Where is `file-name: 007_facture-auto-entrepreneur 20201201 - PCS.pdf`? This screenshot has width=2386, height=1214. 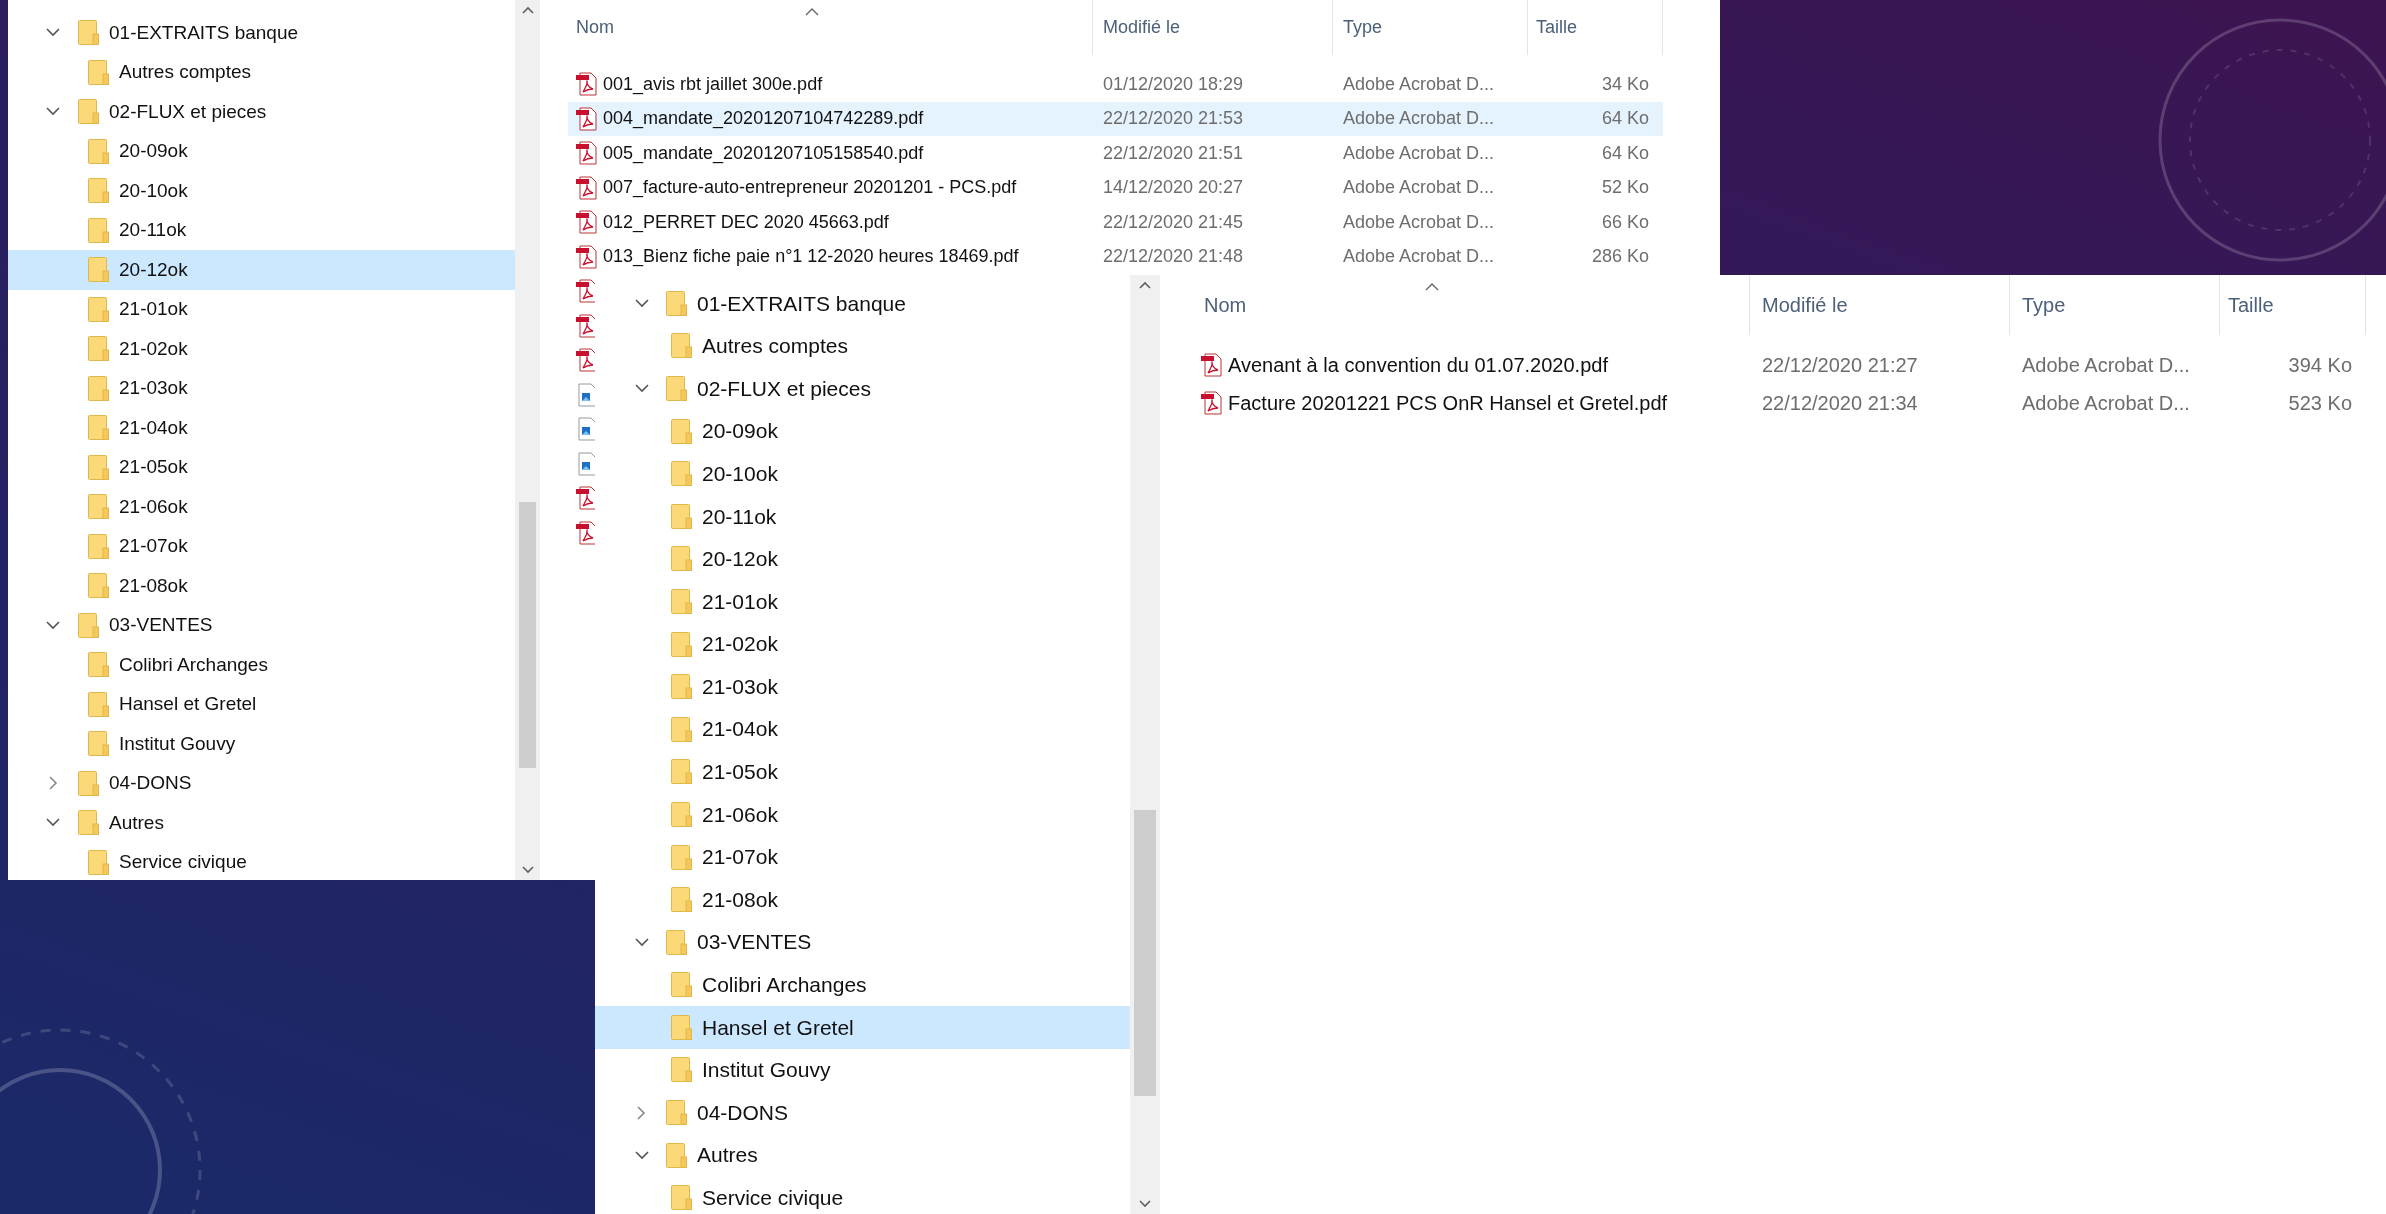
file-name: 007_facture-auto-entrepreneur 20201201 - PCS.pdf is located at coordinates (810, 188).